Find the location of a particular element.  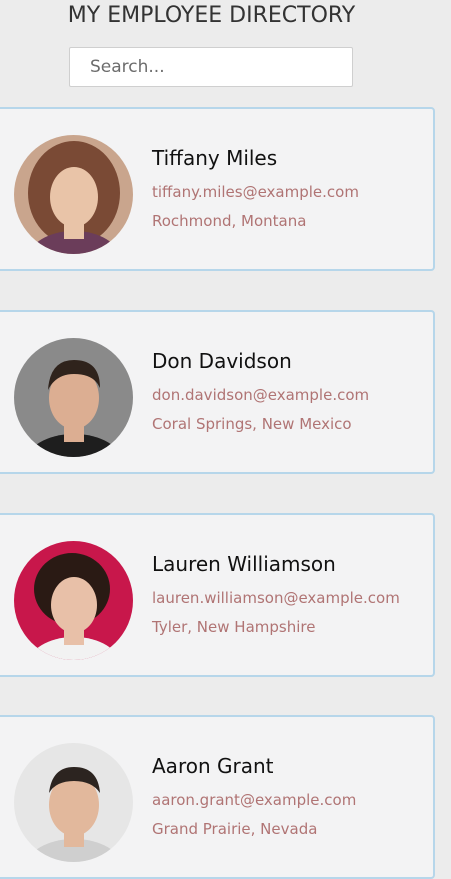

employee-location: Rochmond, Montana is located at coordinates (229, 221).